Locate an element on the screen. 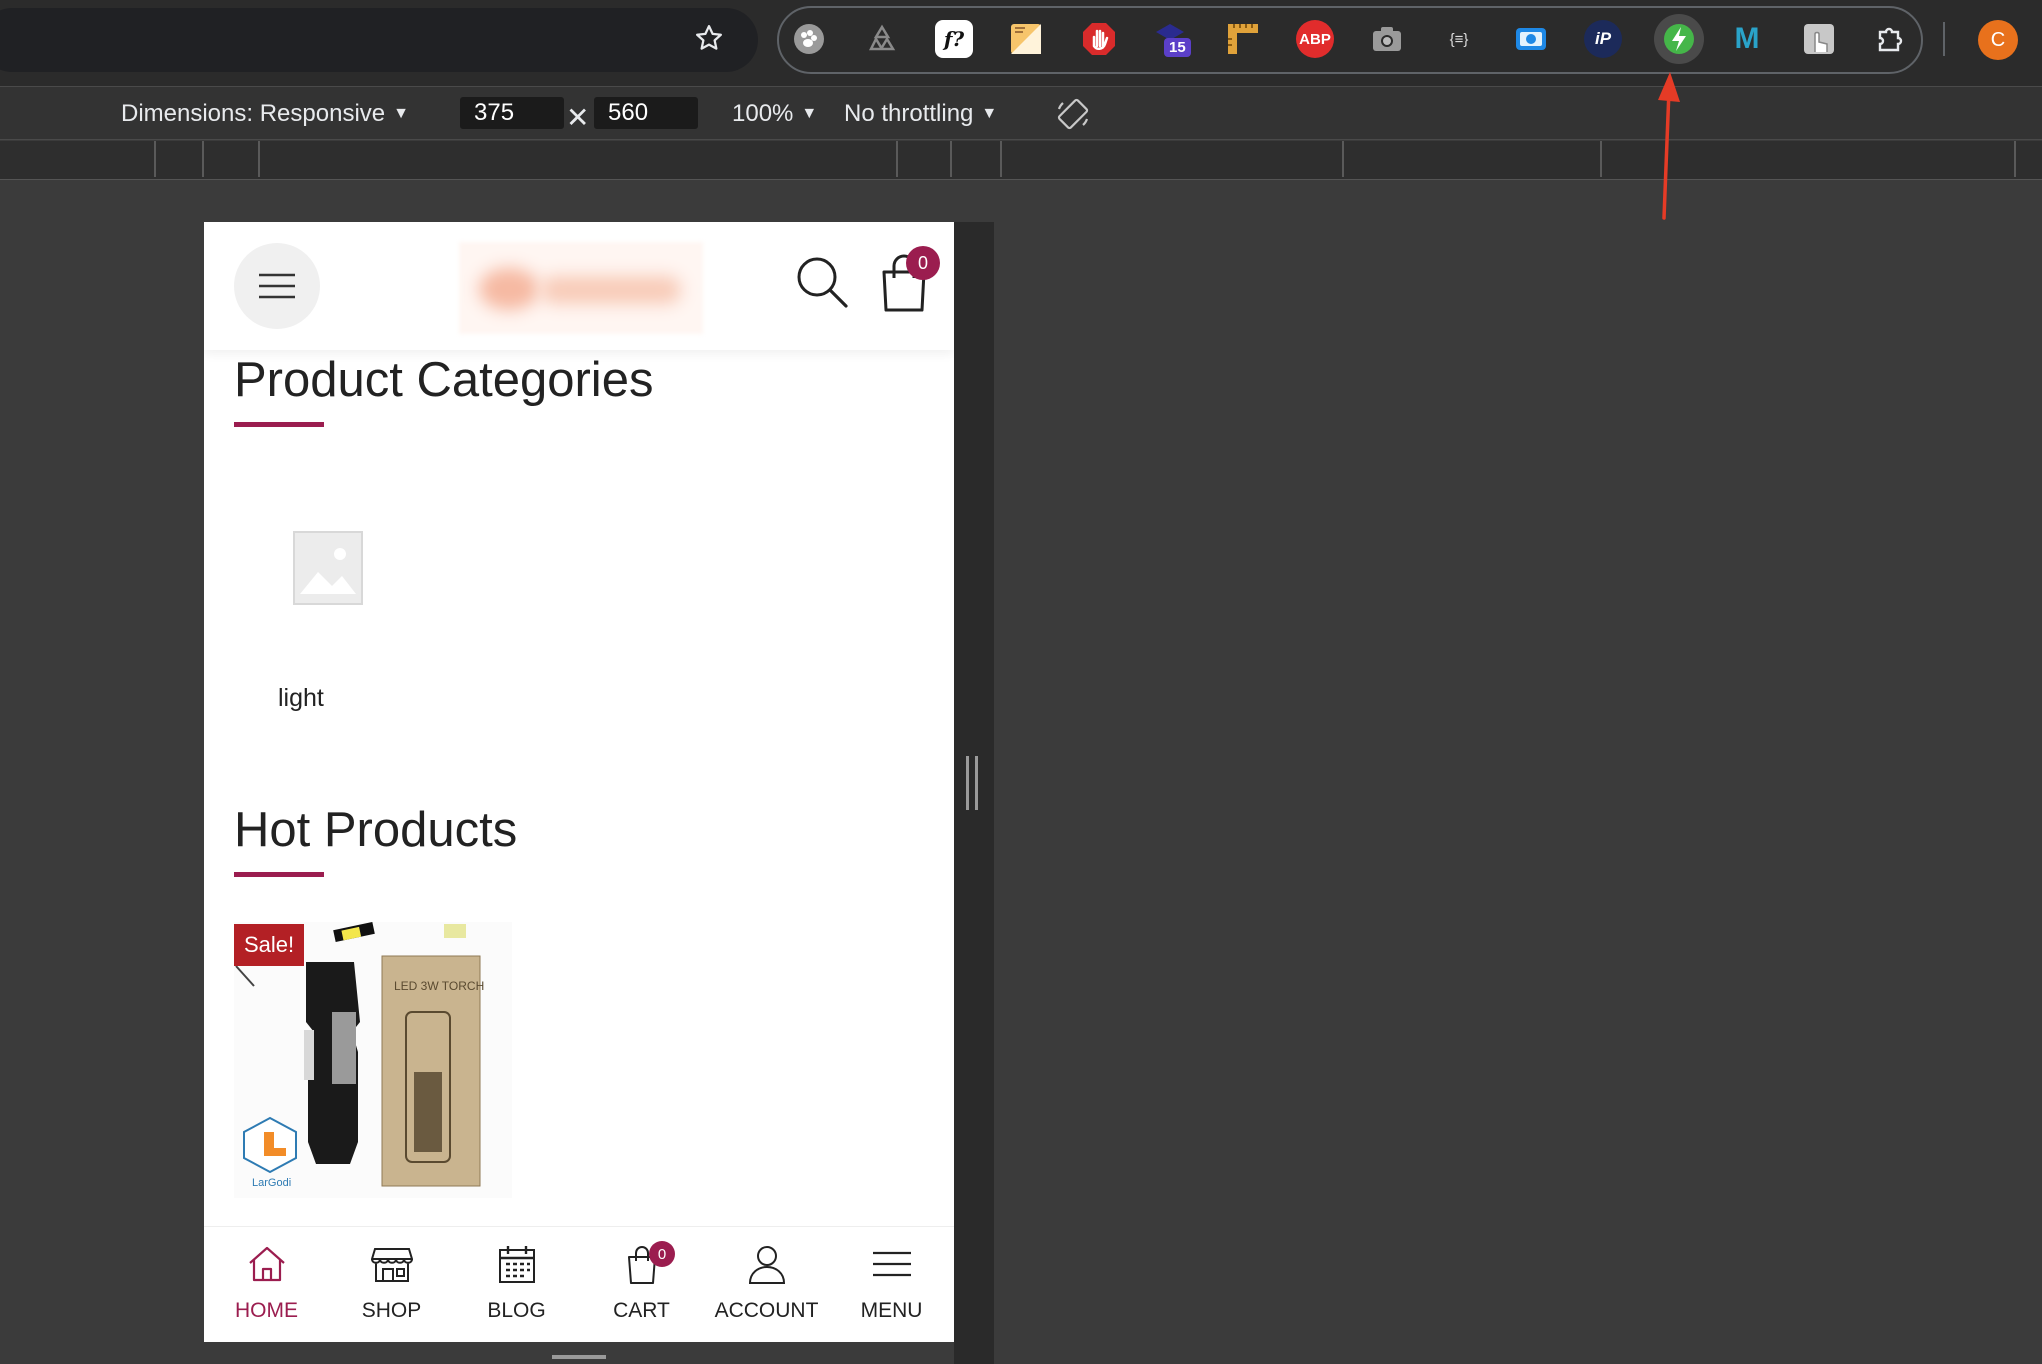 The image size is (2042, 1364). shop-icon is located at coordinates (392, 1265).